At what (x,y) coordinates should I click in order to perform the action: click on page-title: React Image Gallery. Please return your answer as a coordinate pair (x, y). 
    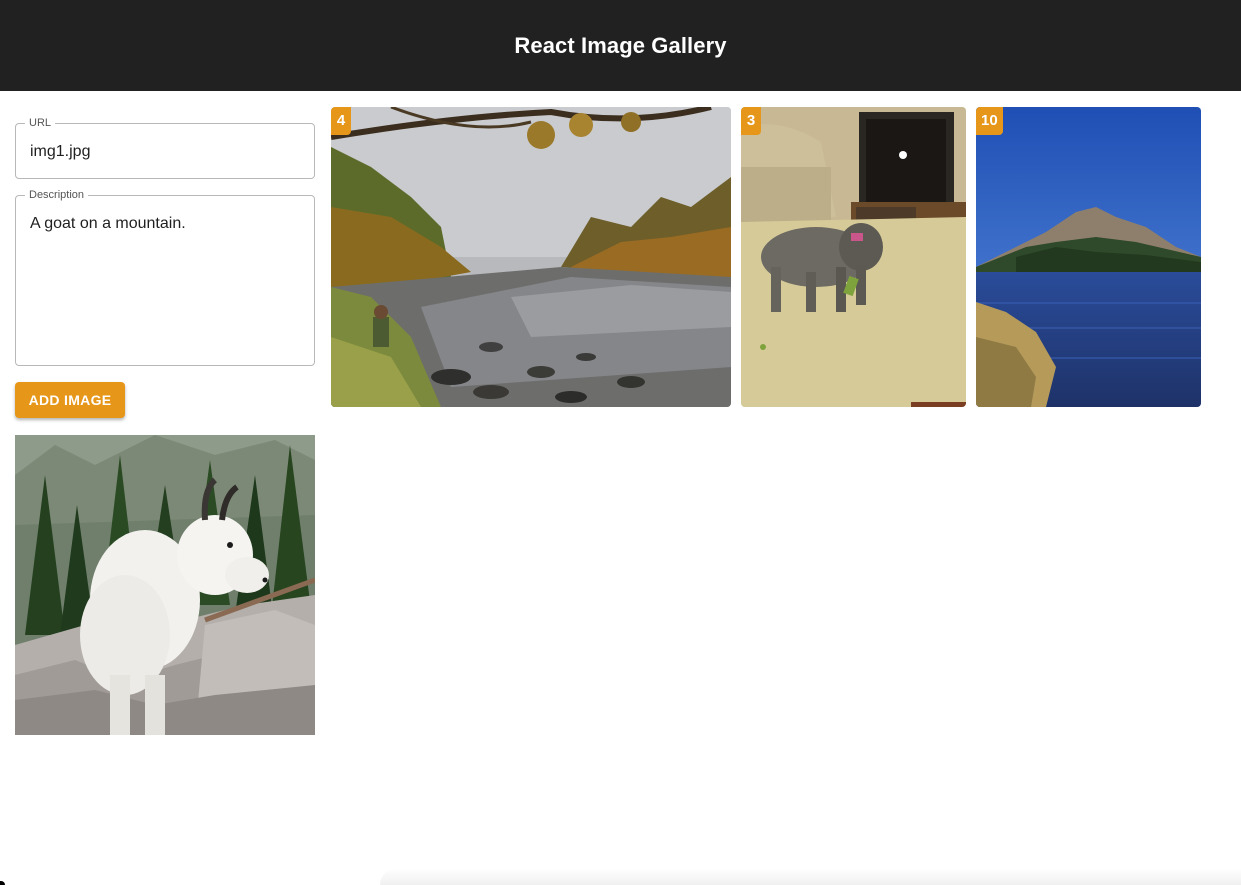
    Looking at the image, I should click on (620, 45).